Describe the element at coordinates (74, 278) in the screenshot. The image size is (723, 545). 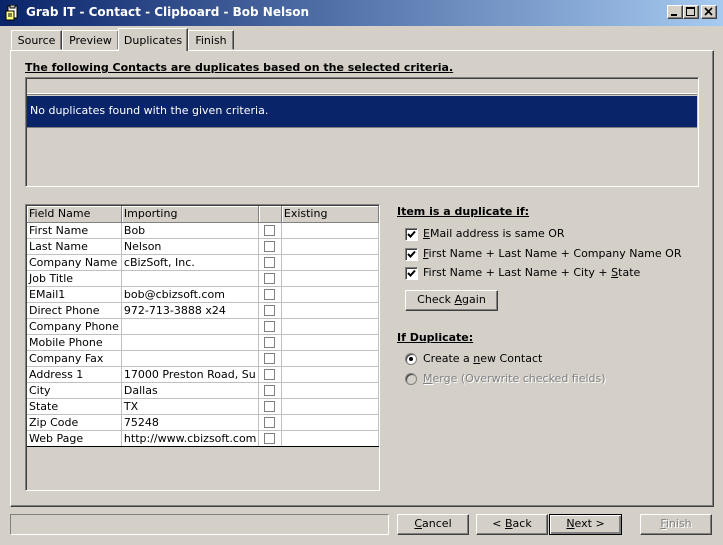
I see `field-name-cell: Job Title` at that location.